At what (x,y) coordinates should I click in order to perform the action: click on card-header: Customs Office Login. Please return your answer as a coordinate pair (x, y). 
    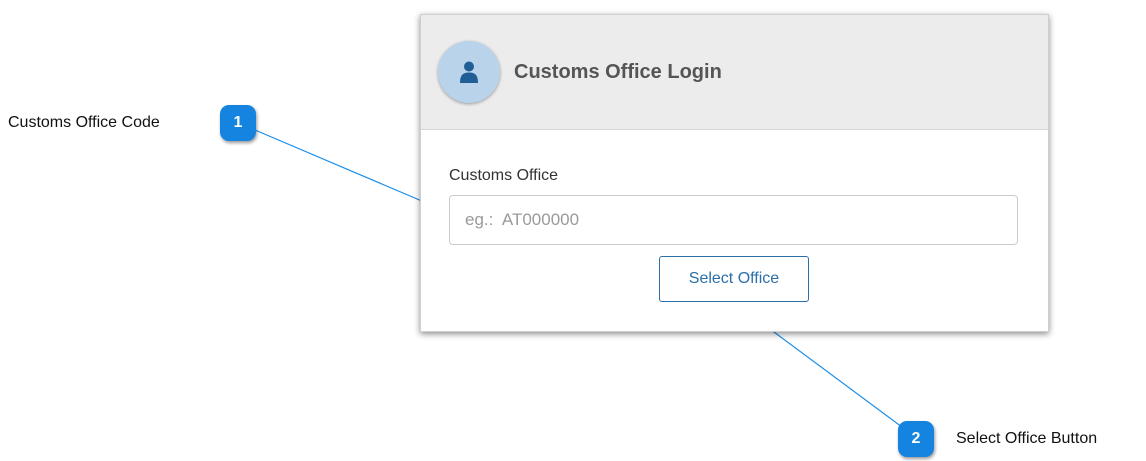
    Looking at the image, I should click on (734, 72).